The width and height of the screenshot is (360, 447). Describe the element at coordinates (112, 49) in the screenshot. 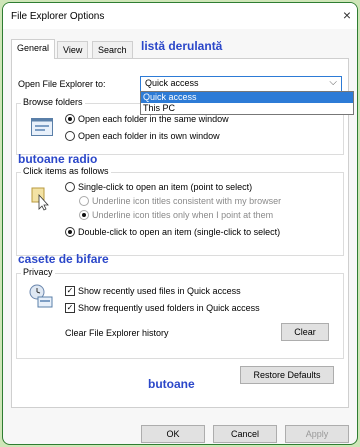

I see `tab-search: Search` at that location.